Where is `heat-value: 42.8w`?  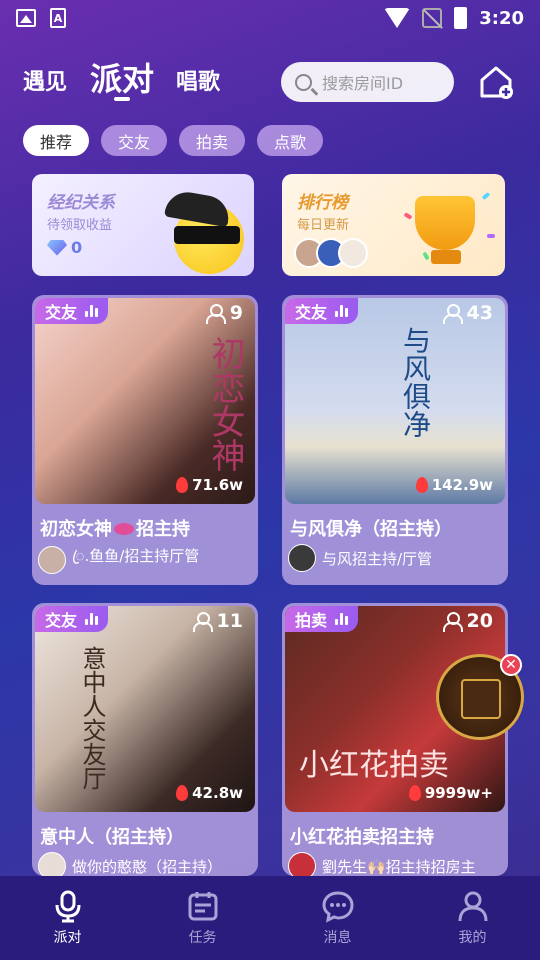
heat-value: 42.8w is located at coordinates (217, 793).